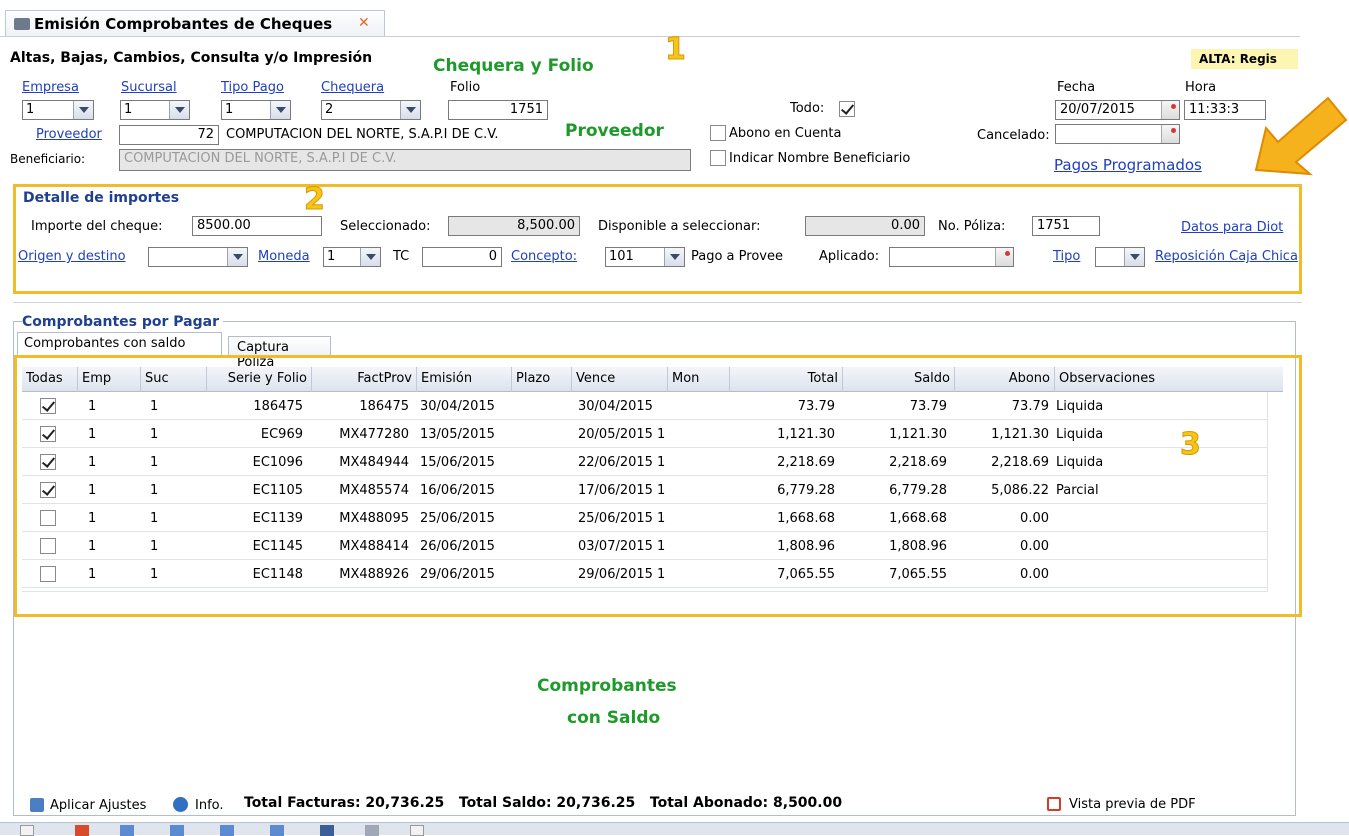 Image resolution: width=1349 pixels, height=836 pixels. I want to click on close-icon: ✕, so click(364, 23).